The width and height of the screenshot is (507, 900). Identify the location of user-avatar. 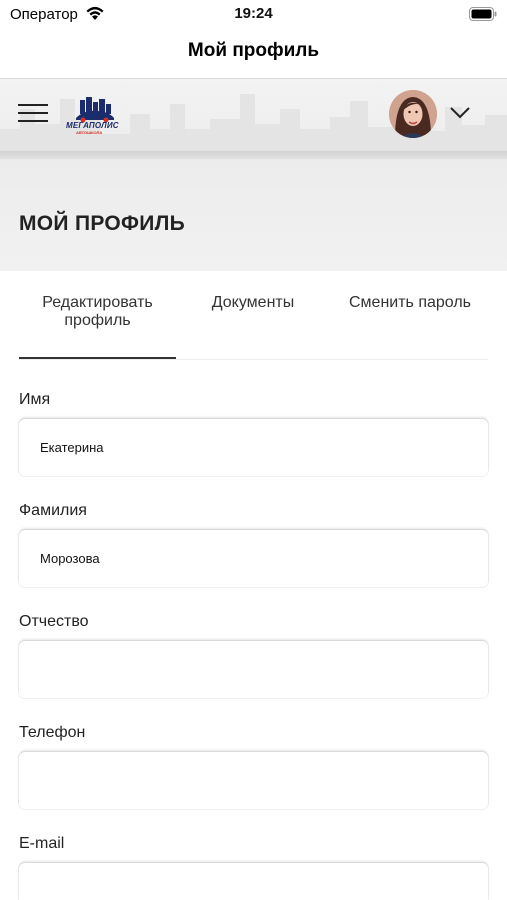
(413, 114).